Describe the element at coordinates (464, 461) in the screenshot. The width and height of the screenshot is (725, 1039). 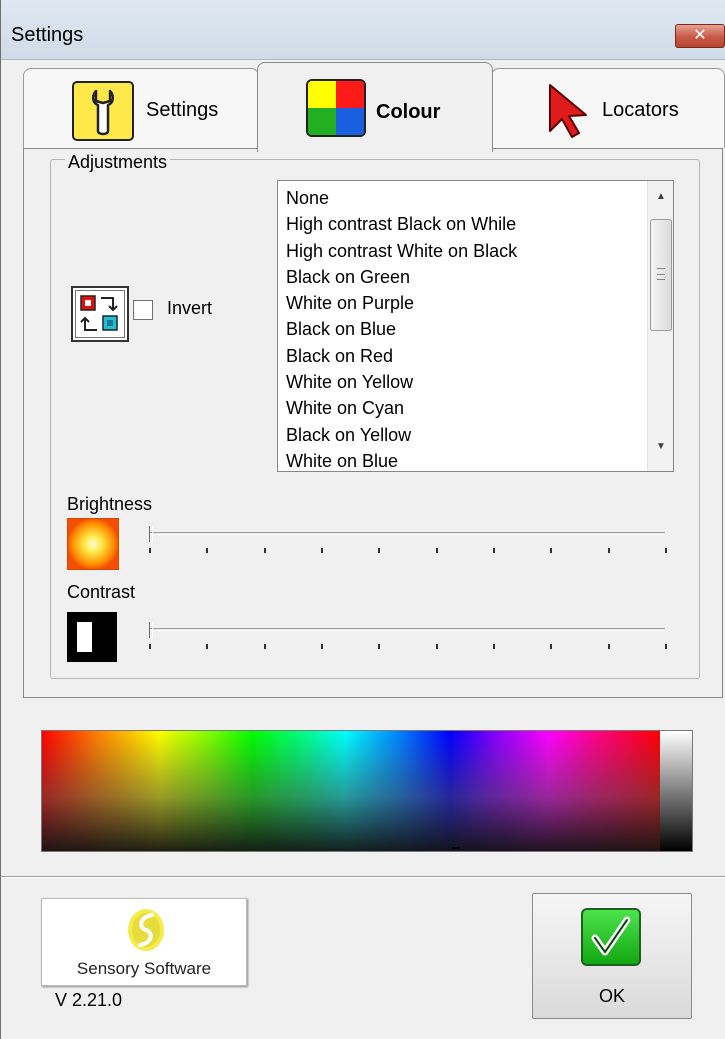
I see `list-item: White on Blue` at that location.